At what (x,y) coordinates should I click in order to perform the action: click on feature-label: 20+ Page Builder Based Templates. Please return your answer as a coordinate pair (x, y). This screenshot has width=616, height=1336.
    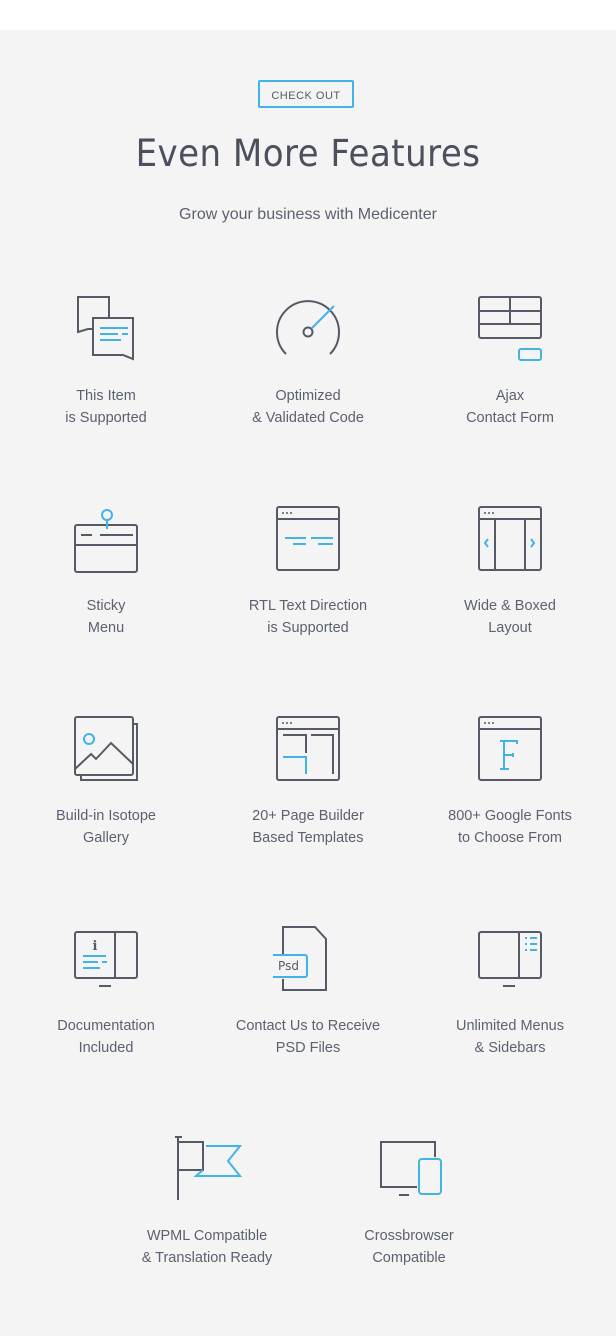
    Looking at the image, I should click on (308, 827).